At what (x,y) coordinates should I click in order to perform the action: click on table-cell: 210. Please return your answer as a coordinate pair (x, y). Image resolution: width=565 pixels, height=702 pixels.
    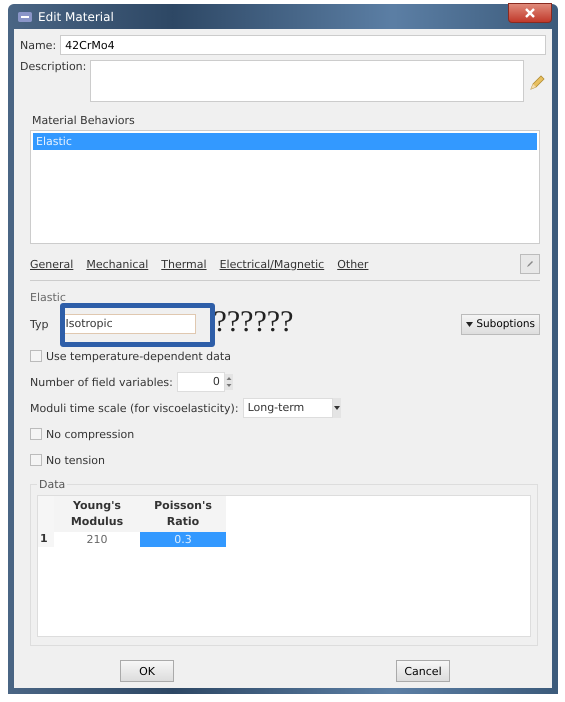
    Looking at the image, I should click on (97, 539).